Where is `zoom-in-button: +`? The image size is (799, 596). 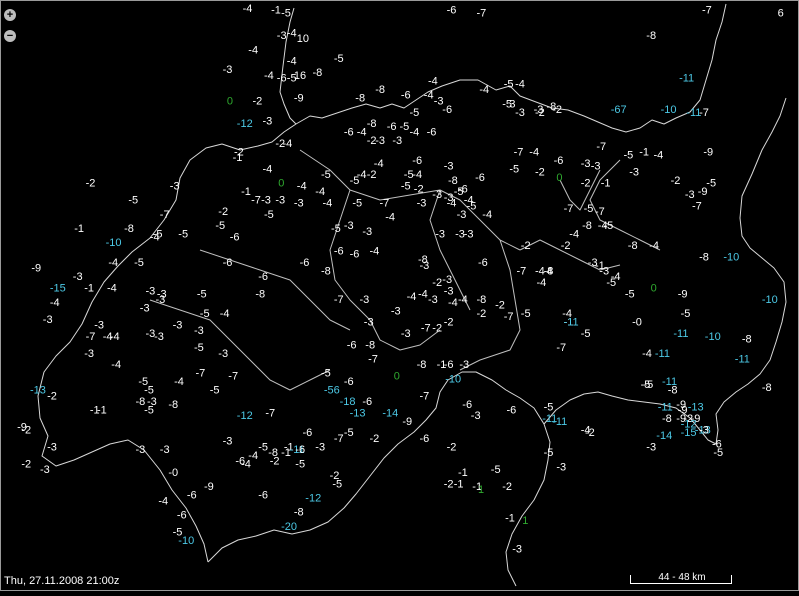
zoom-in-button: + is located at coordinates (10, 15).